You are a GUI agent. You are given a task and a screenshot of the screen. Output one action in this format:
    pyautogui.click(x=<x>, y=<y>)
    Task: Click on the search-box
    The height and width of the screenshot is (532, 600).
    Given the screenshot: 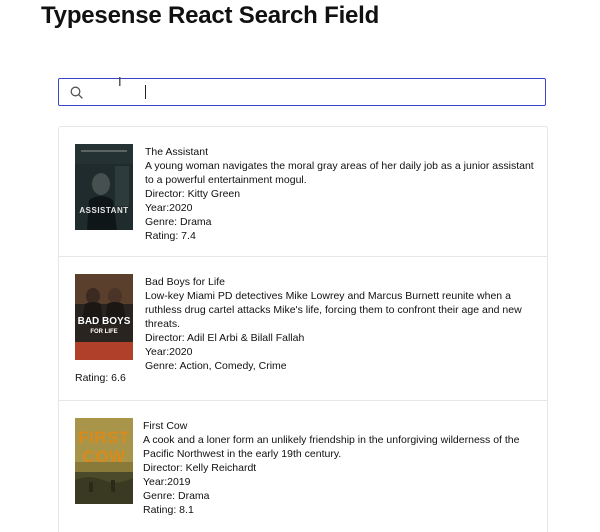 What is the action you would take?
    pyautogui.click(x=302, y=92)
    